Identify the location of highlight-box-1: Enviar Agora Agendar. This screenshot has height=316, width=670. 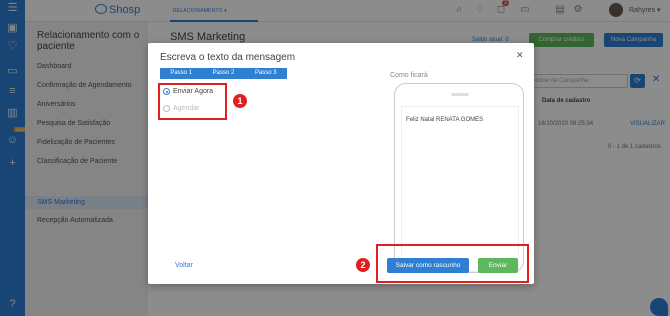
(192, 101).